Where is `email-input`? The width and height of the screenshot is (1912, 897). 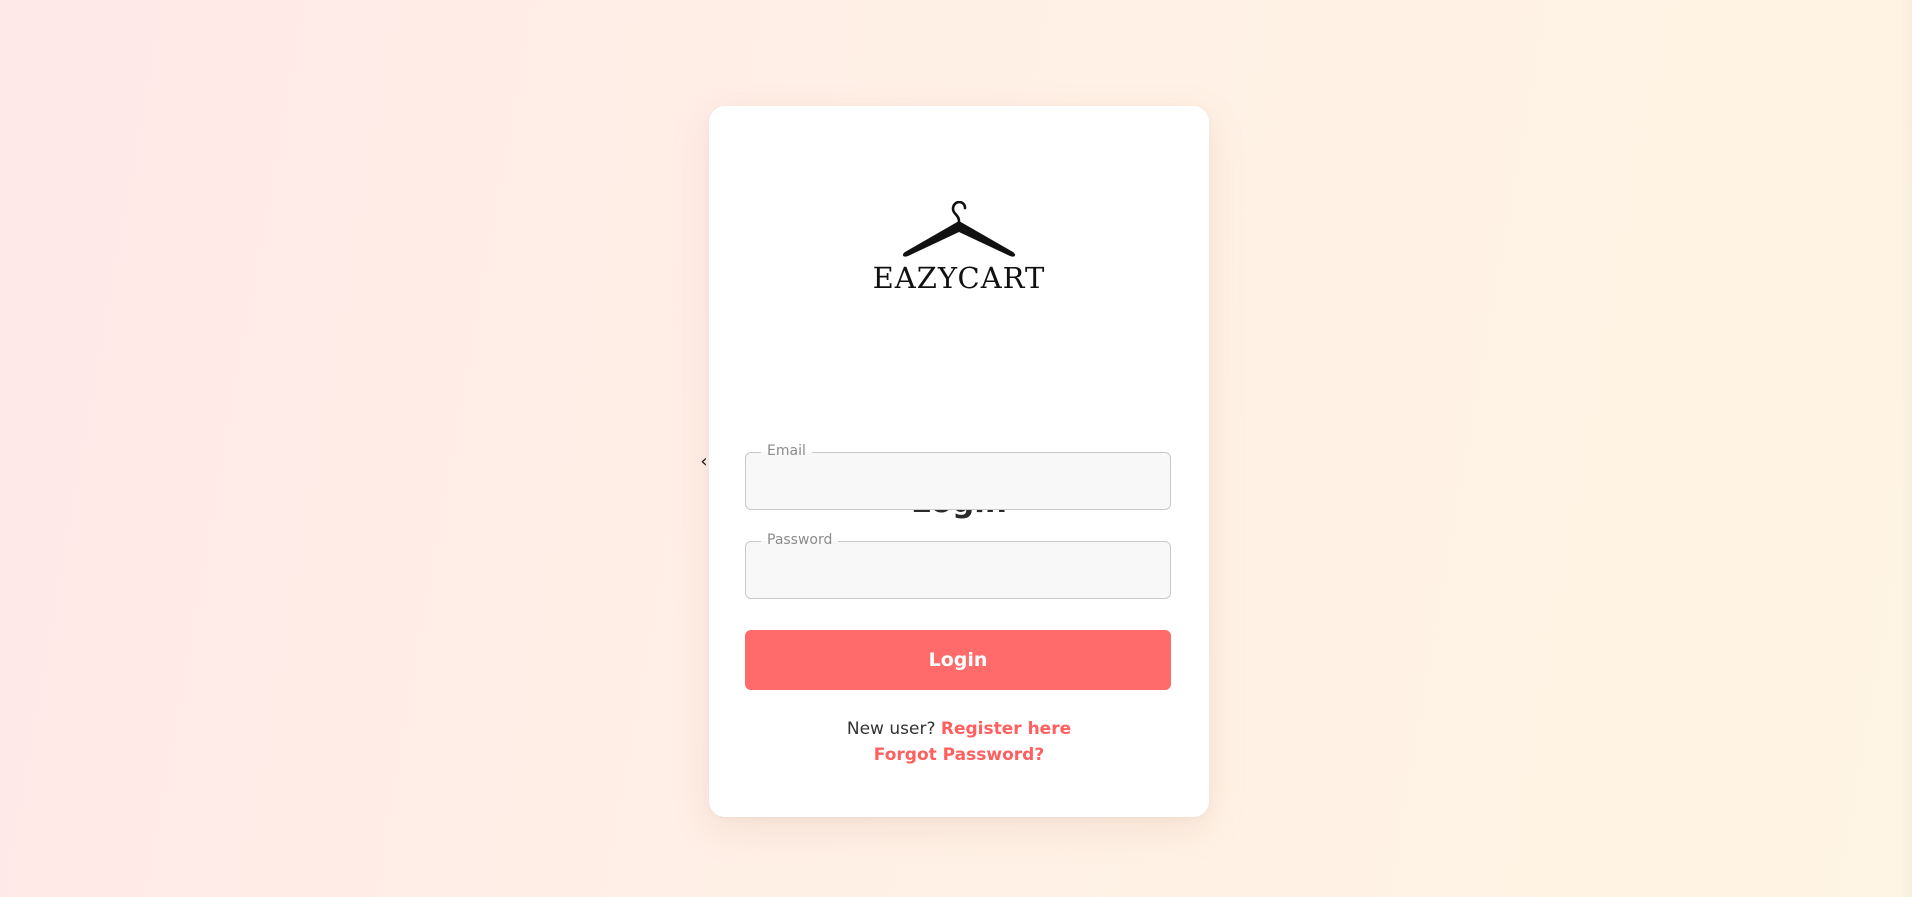
email-input is located at coordinates (958, 481).